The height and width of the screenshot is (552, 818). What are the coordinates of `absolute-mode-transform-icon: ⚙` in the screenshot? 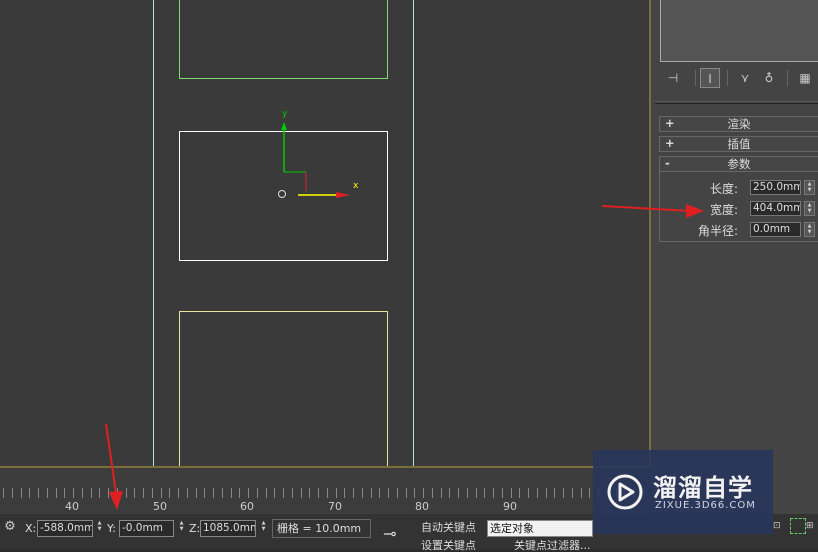 It's located at (10, 527).